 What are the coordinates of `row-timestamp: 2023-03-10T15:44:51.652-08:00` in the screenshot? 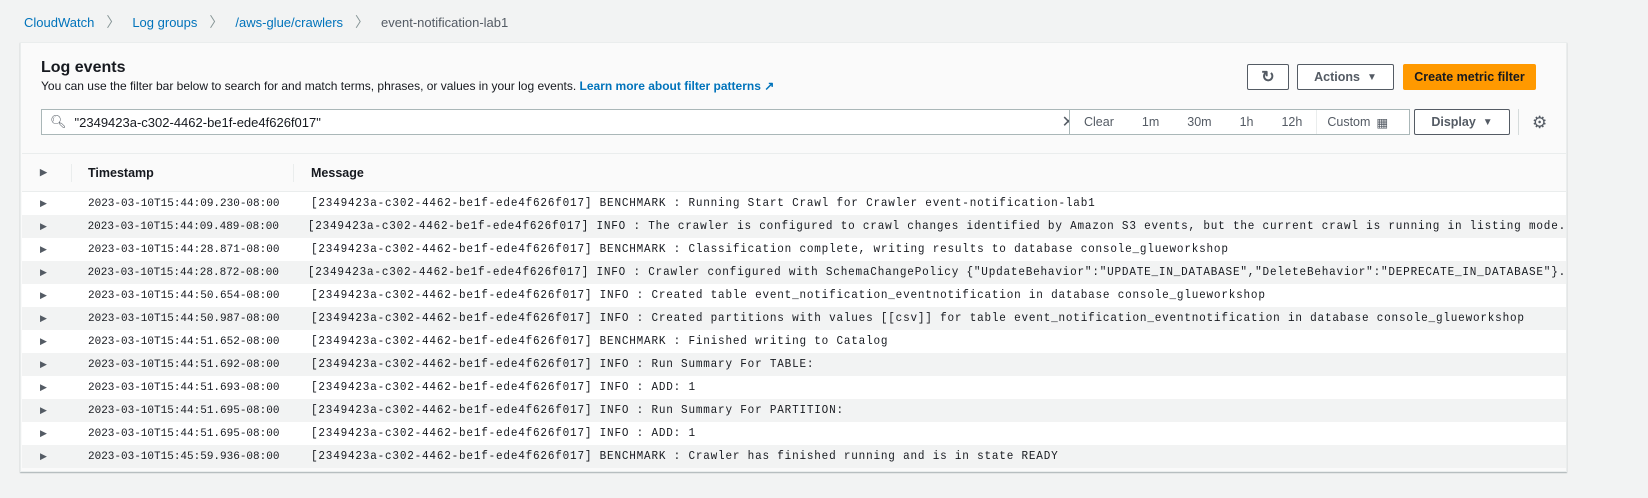 It's located at (184, 341).